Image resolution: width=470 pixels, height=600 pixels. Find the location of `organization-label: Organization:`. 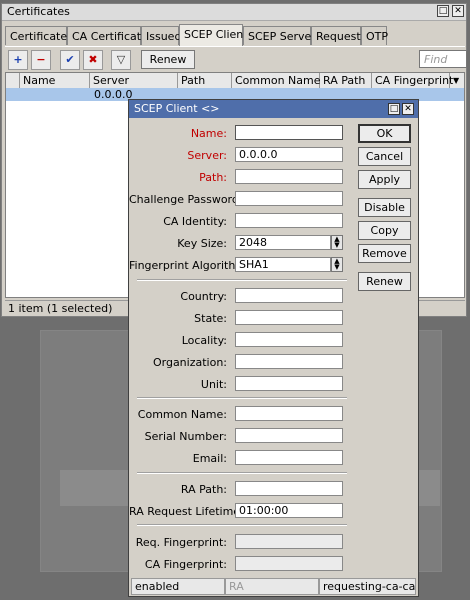

organization-label: Organization: is located at coordinates (189, 362).